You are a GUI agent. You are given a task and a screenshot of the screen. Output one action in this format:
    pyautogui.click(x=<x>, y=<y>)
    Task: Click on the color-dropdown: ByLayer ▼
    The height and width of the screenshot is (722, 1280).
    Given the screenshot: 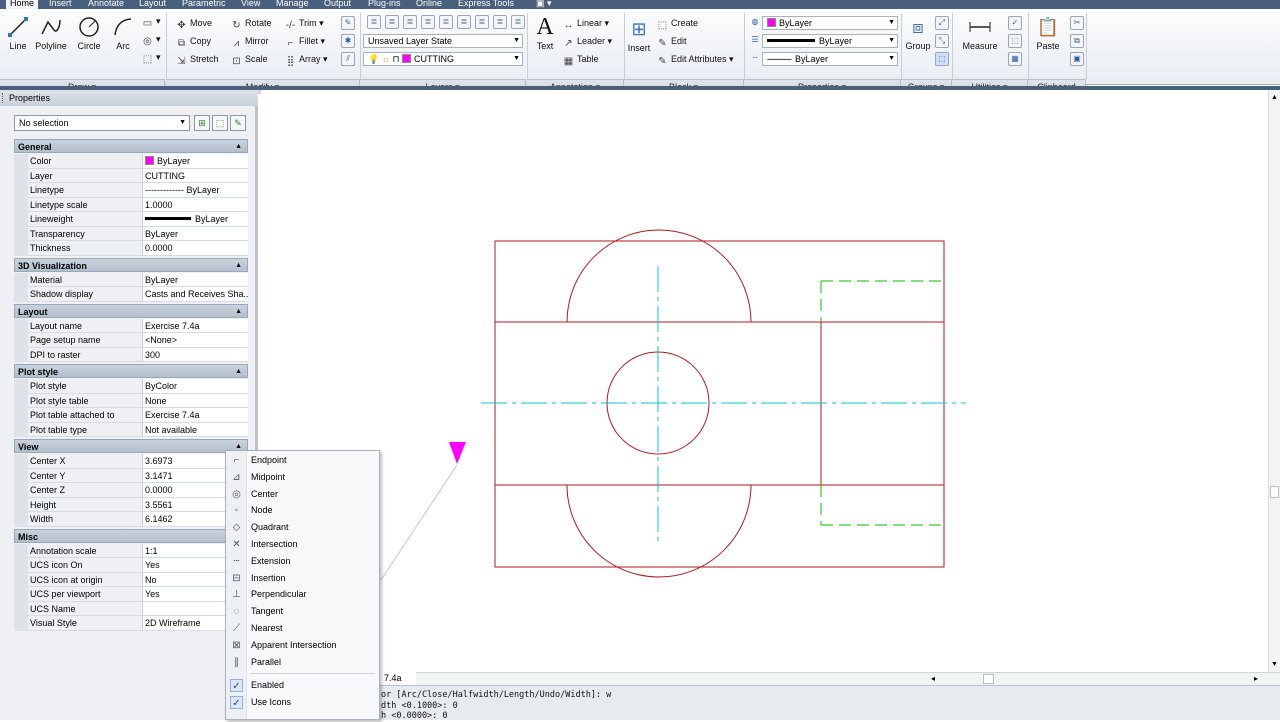 What is the action you would take?
    pyautogui.click(x=830, y=23)
    